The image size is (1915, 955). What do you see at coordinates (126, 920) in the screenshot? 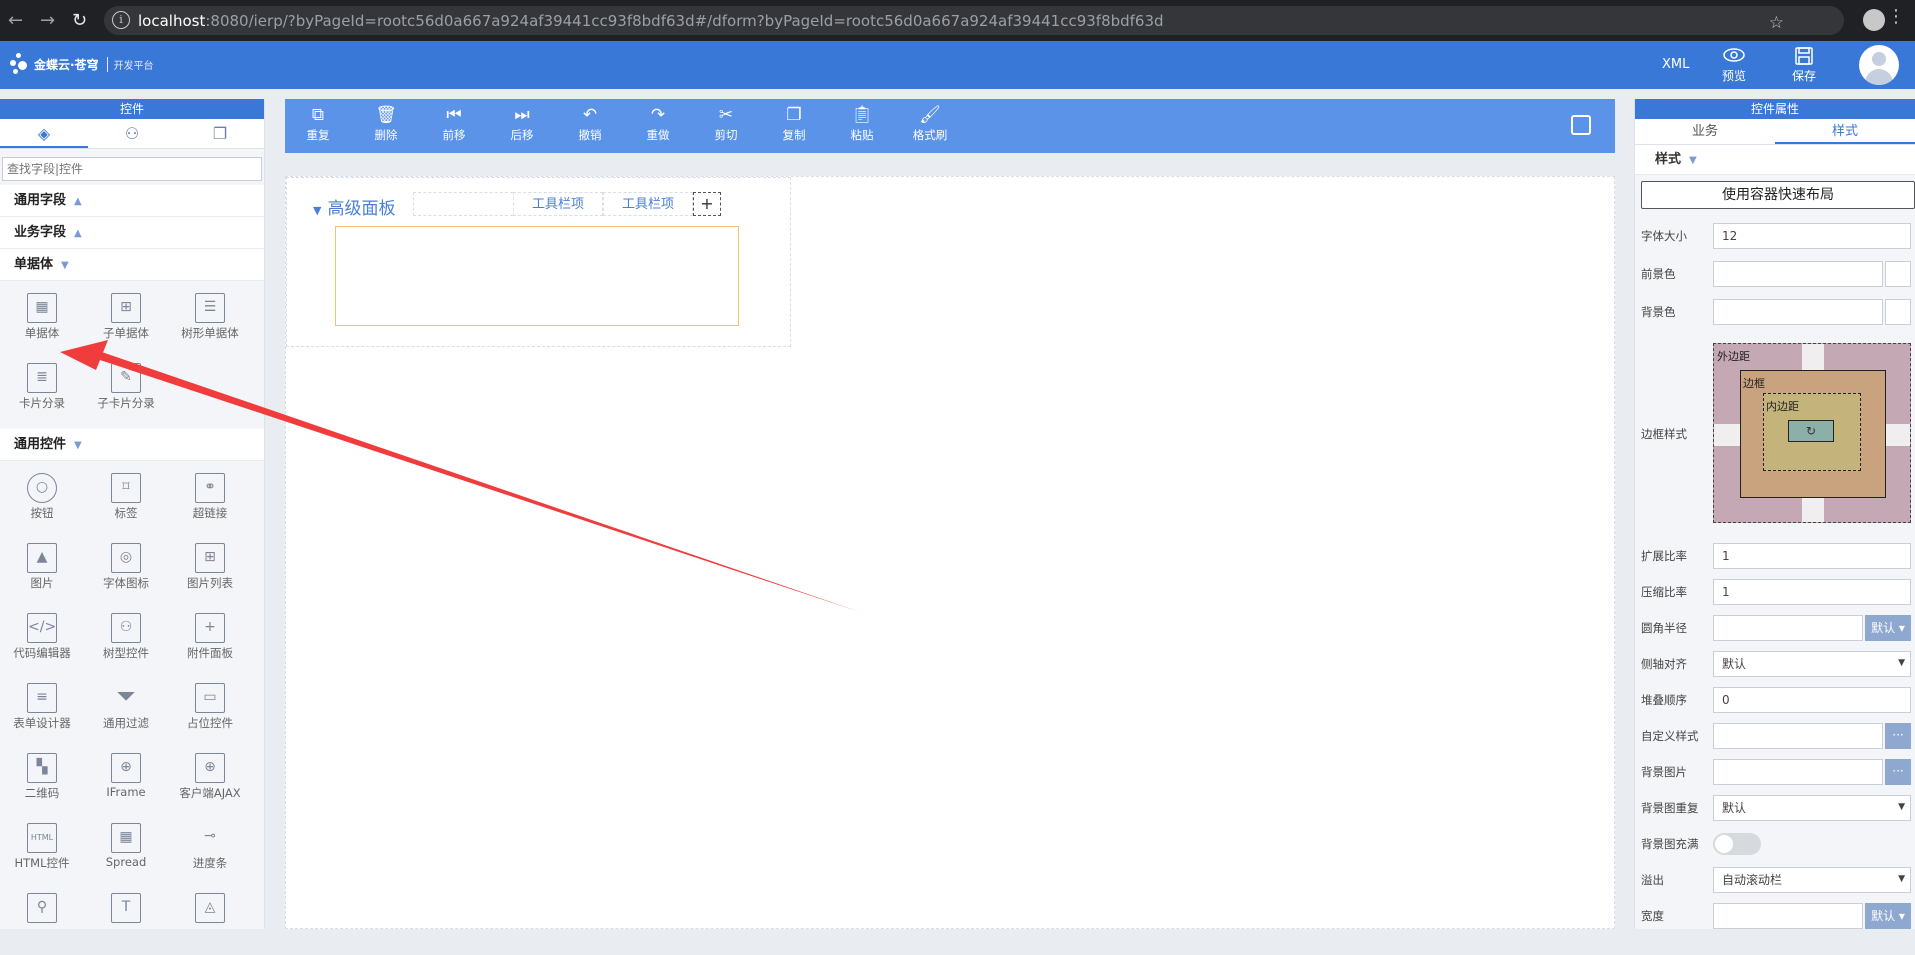
I see `control-item-text: T` at bounding box center [126, 920].